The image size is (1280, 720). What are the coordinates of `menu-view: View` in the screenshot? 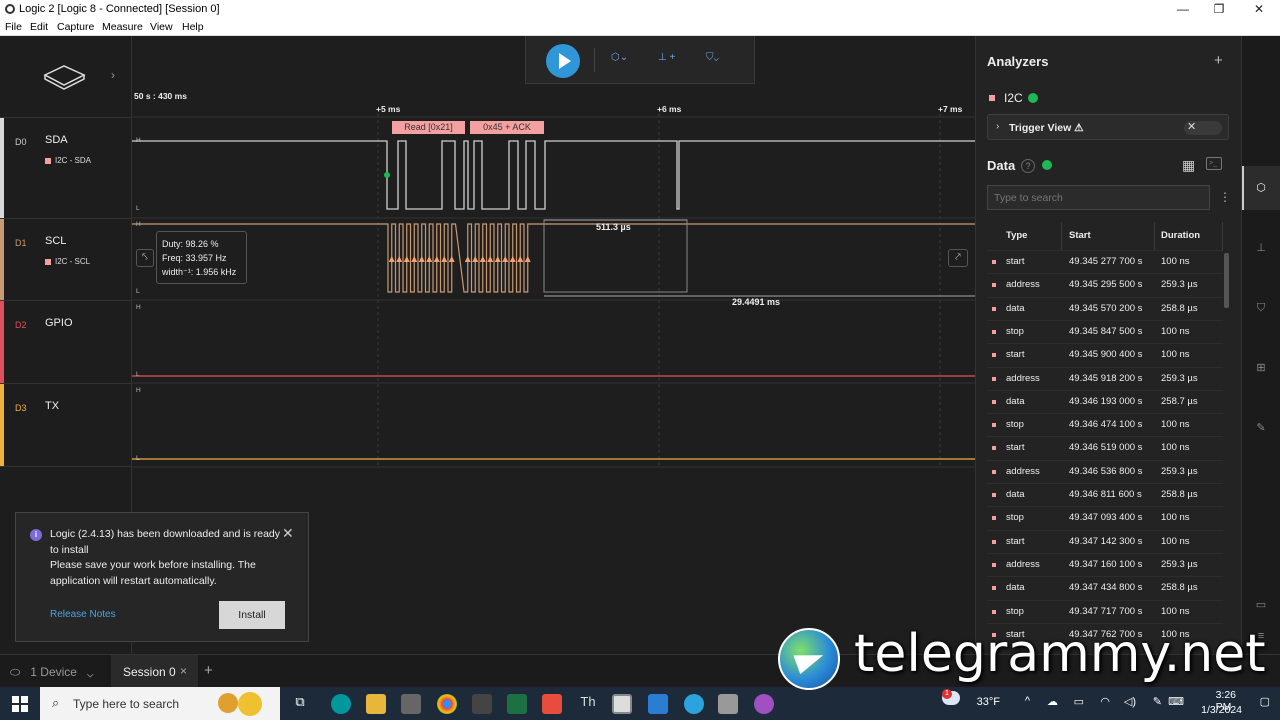 It's located at (161, 27).